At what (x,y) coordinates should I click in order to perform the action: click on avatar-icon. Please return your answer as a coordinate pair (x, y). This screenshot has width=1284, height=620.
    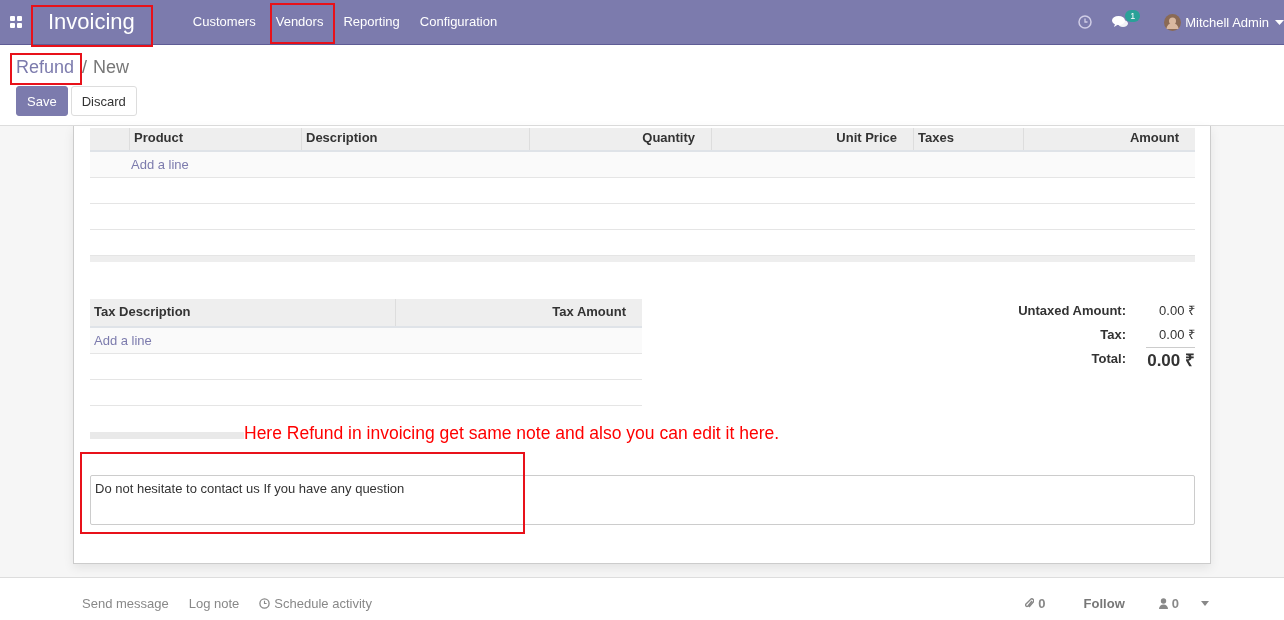
    Looking at the image, I should click on (1173, 22).